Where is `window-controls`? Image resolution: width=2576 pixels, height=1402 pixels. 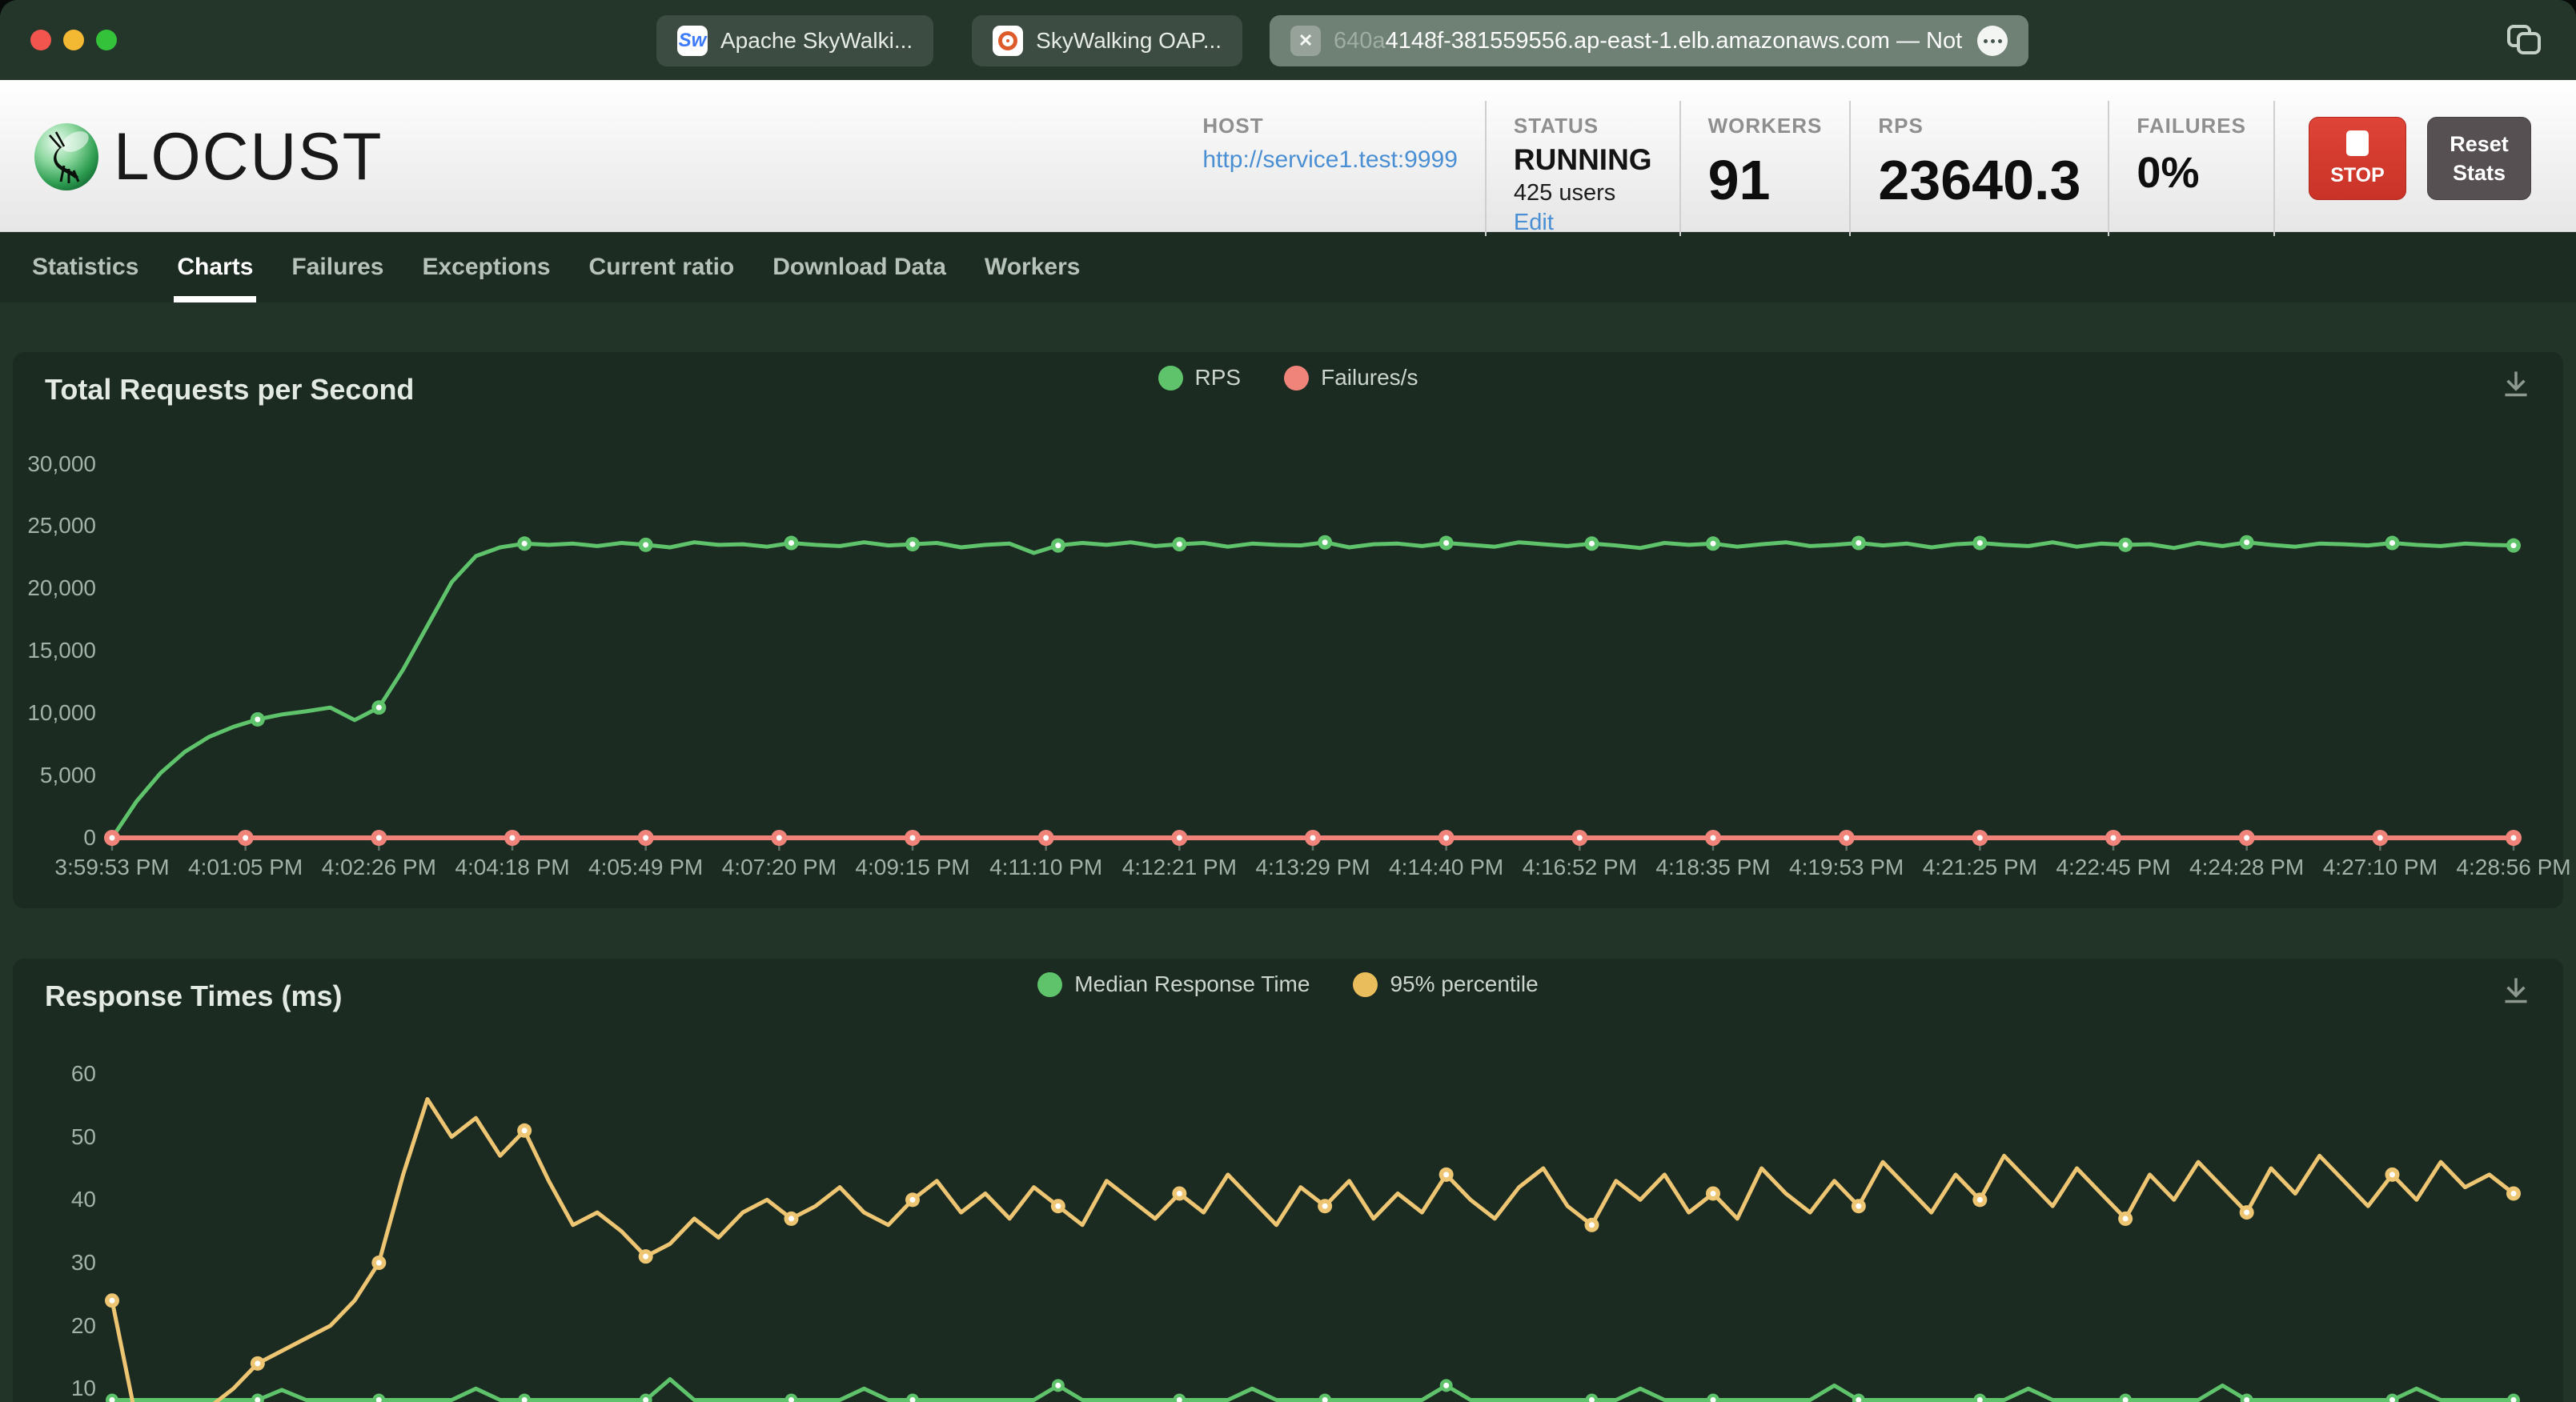 window-controls is located at coordinates (74, 40).